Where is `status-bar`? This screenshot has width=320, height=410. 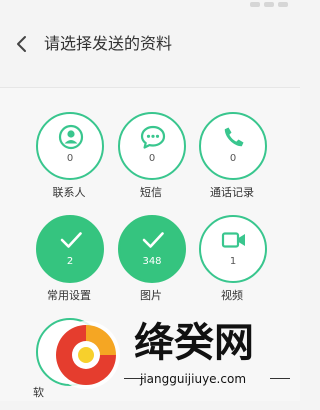
status-bar is located at coordinates (150, 5).